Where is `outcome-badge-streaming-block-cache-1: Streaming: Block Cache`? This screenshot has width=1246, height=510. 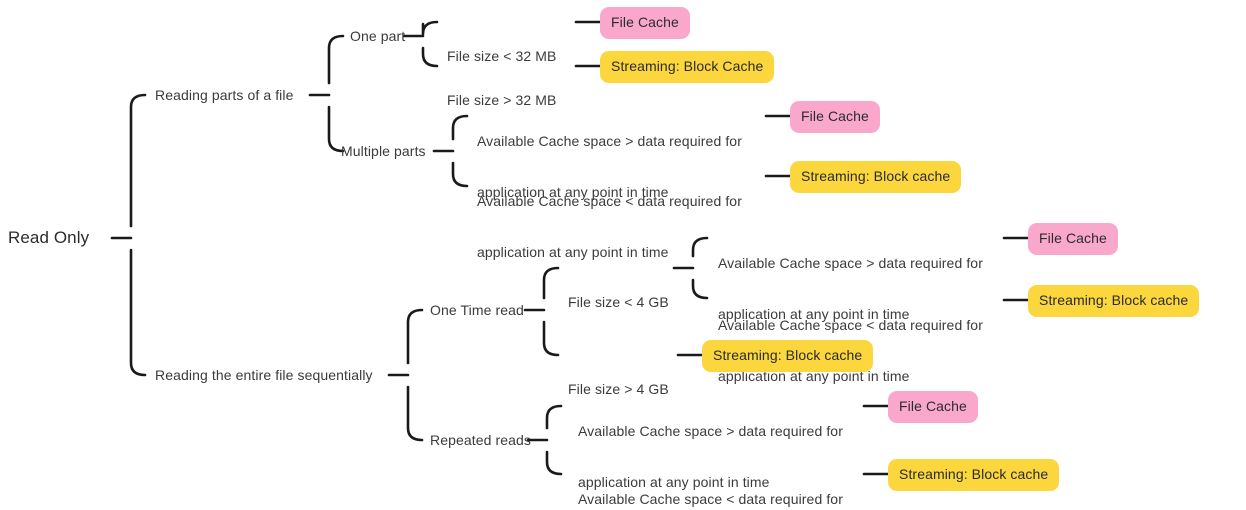 outcome-badge-streaming-block-cache-1: Streaming: Block Cache is located at coordinates (687, 67).